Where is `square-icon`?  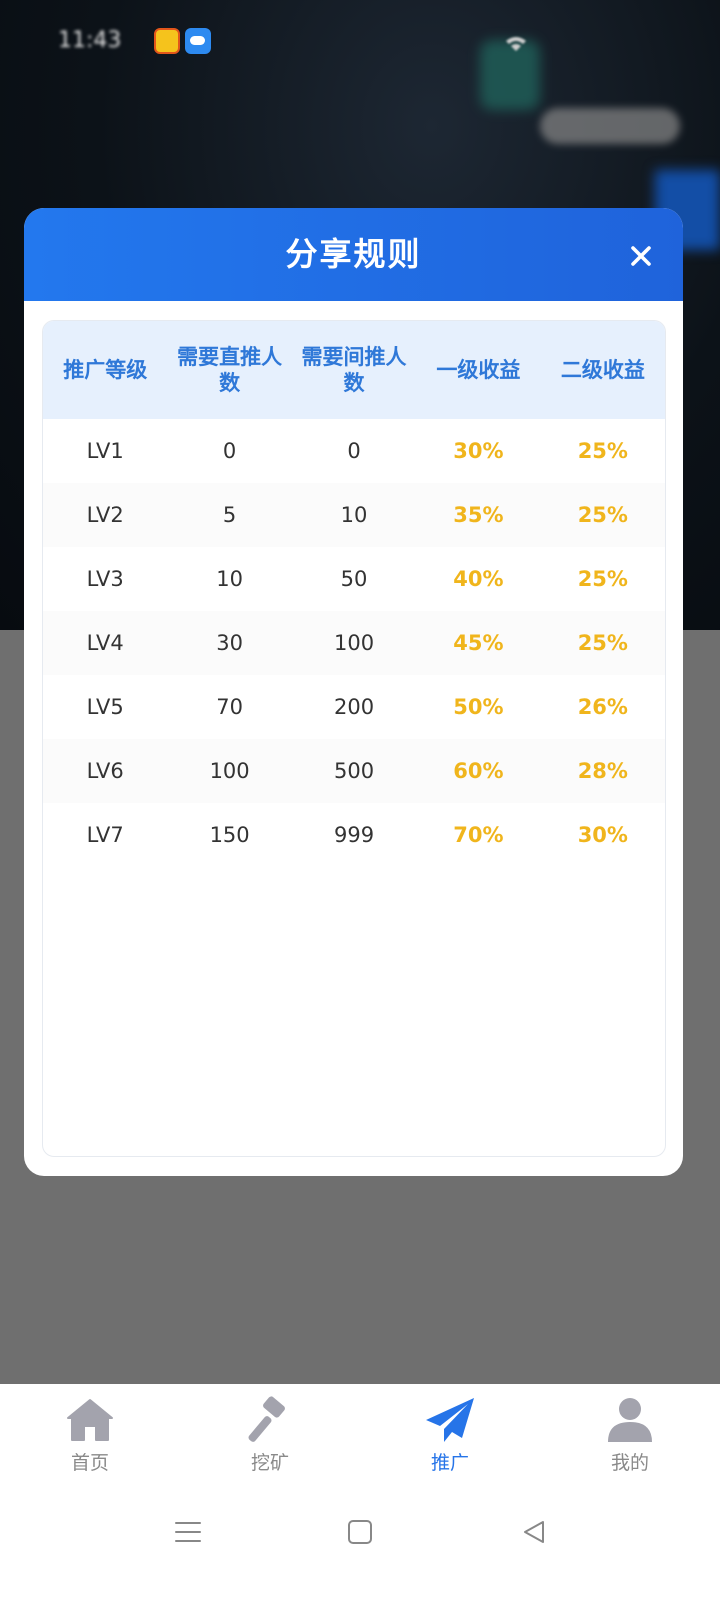 square-icon is located at coordinates (360, 1532).